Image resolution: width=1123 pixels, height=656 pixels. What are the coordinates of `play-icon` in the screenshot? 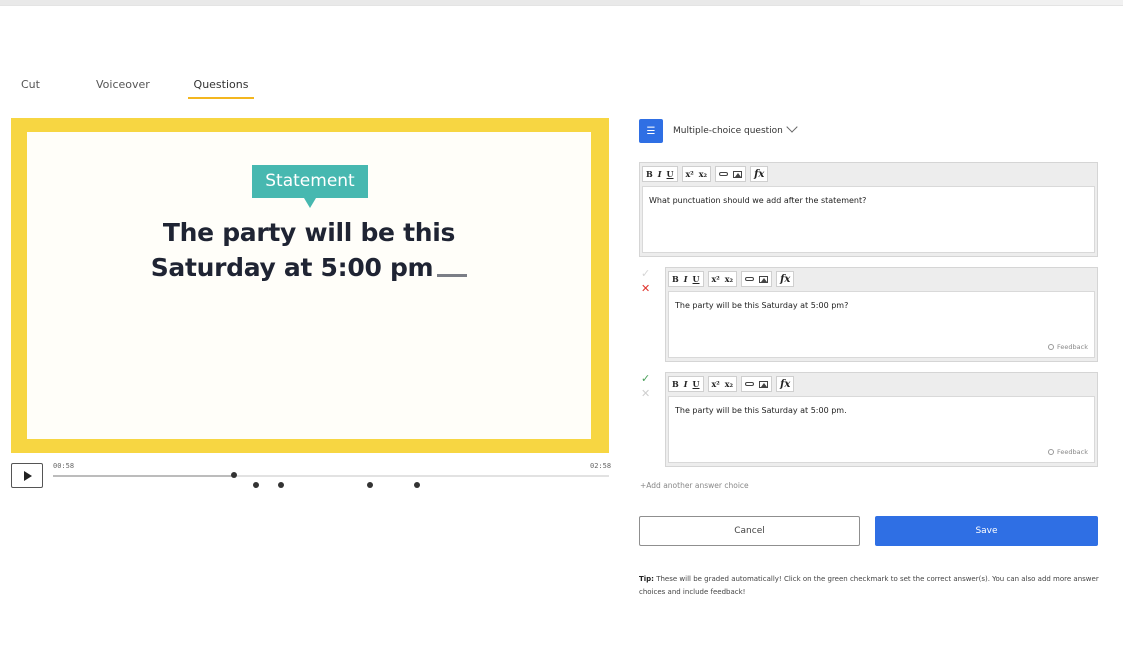 It's located at (28, 475).